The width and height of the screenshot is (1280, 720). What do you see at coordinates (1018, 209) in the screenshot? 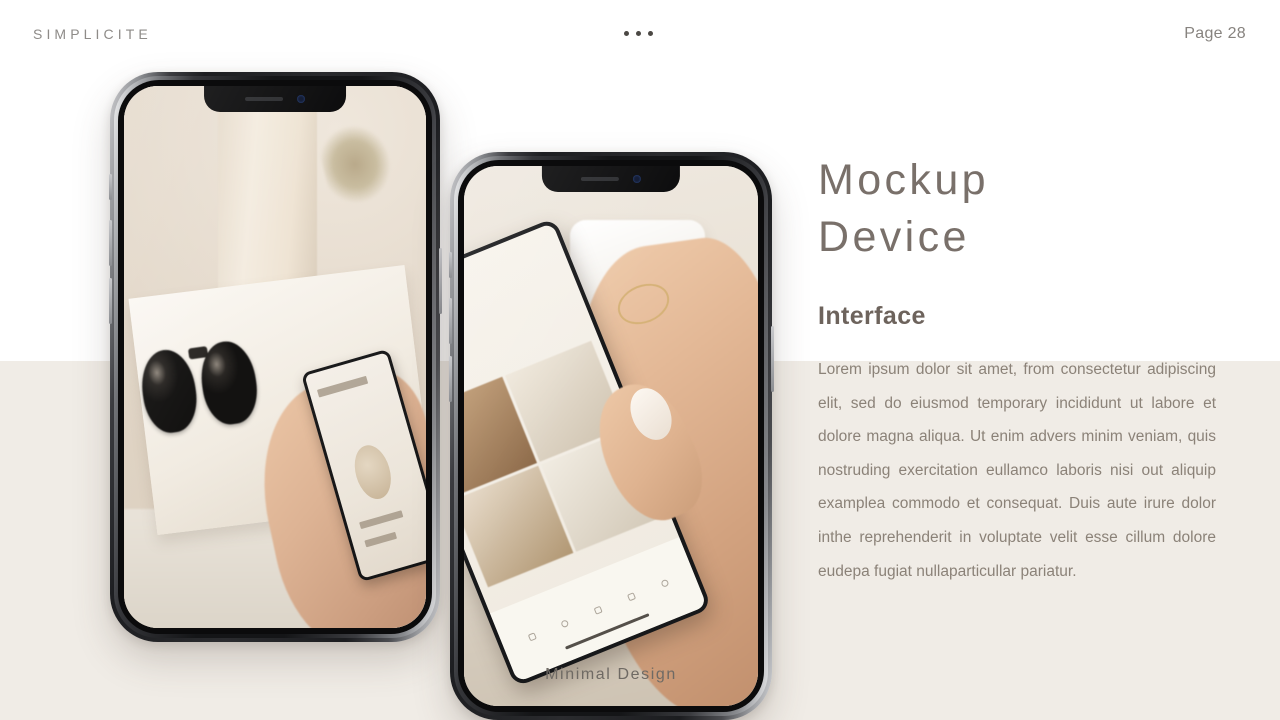
I see `page-title: Mockup Device` at bounding box center [1018, 209].